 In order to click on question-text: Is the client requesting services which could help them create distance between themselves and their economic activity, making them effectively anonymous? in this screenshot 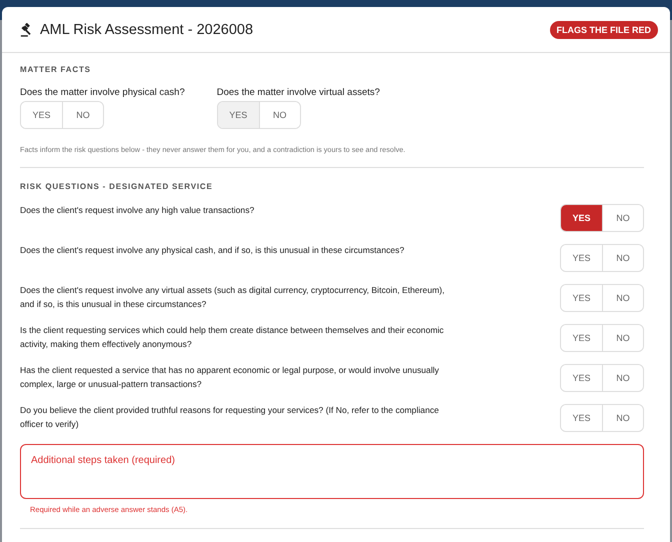, I will do `click(232, 337)`.